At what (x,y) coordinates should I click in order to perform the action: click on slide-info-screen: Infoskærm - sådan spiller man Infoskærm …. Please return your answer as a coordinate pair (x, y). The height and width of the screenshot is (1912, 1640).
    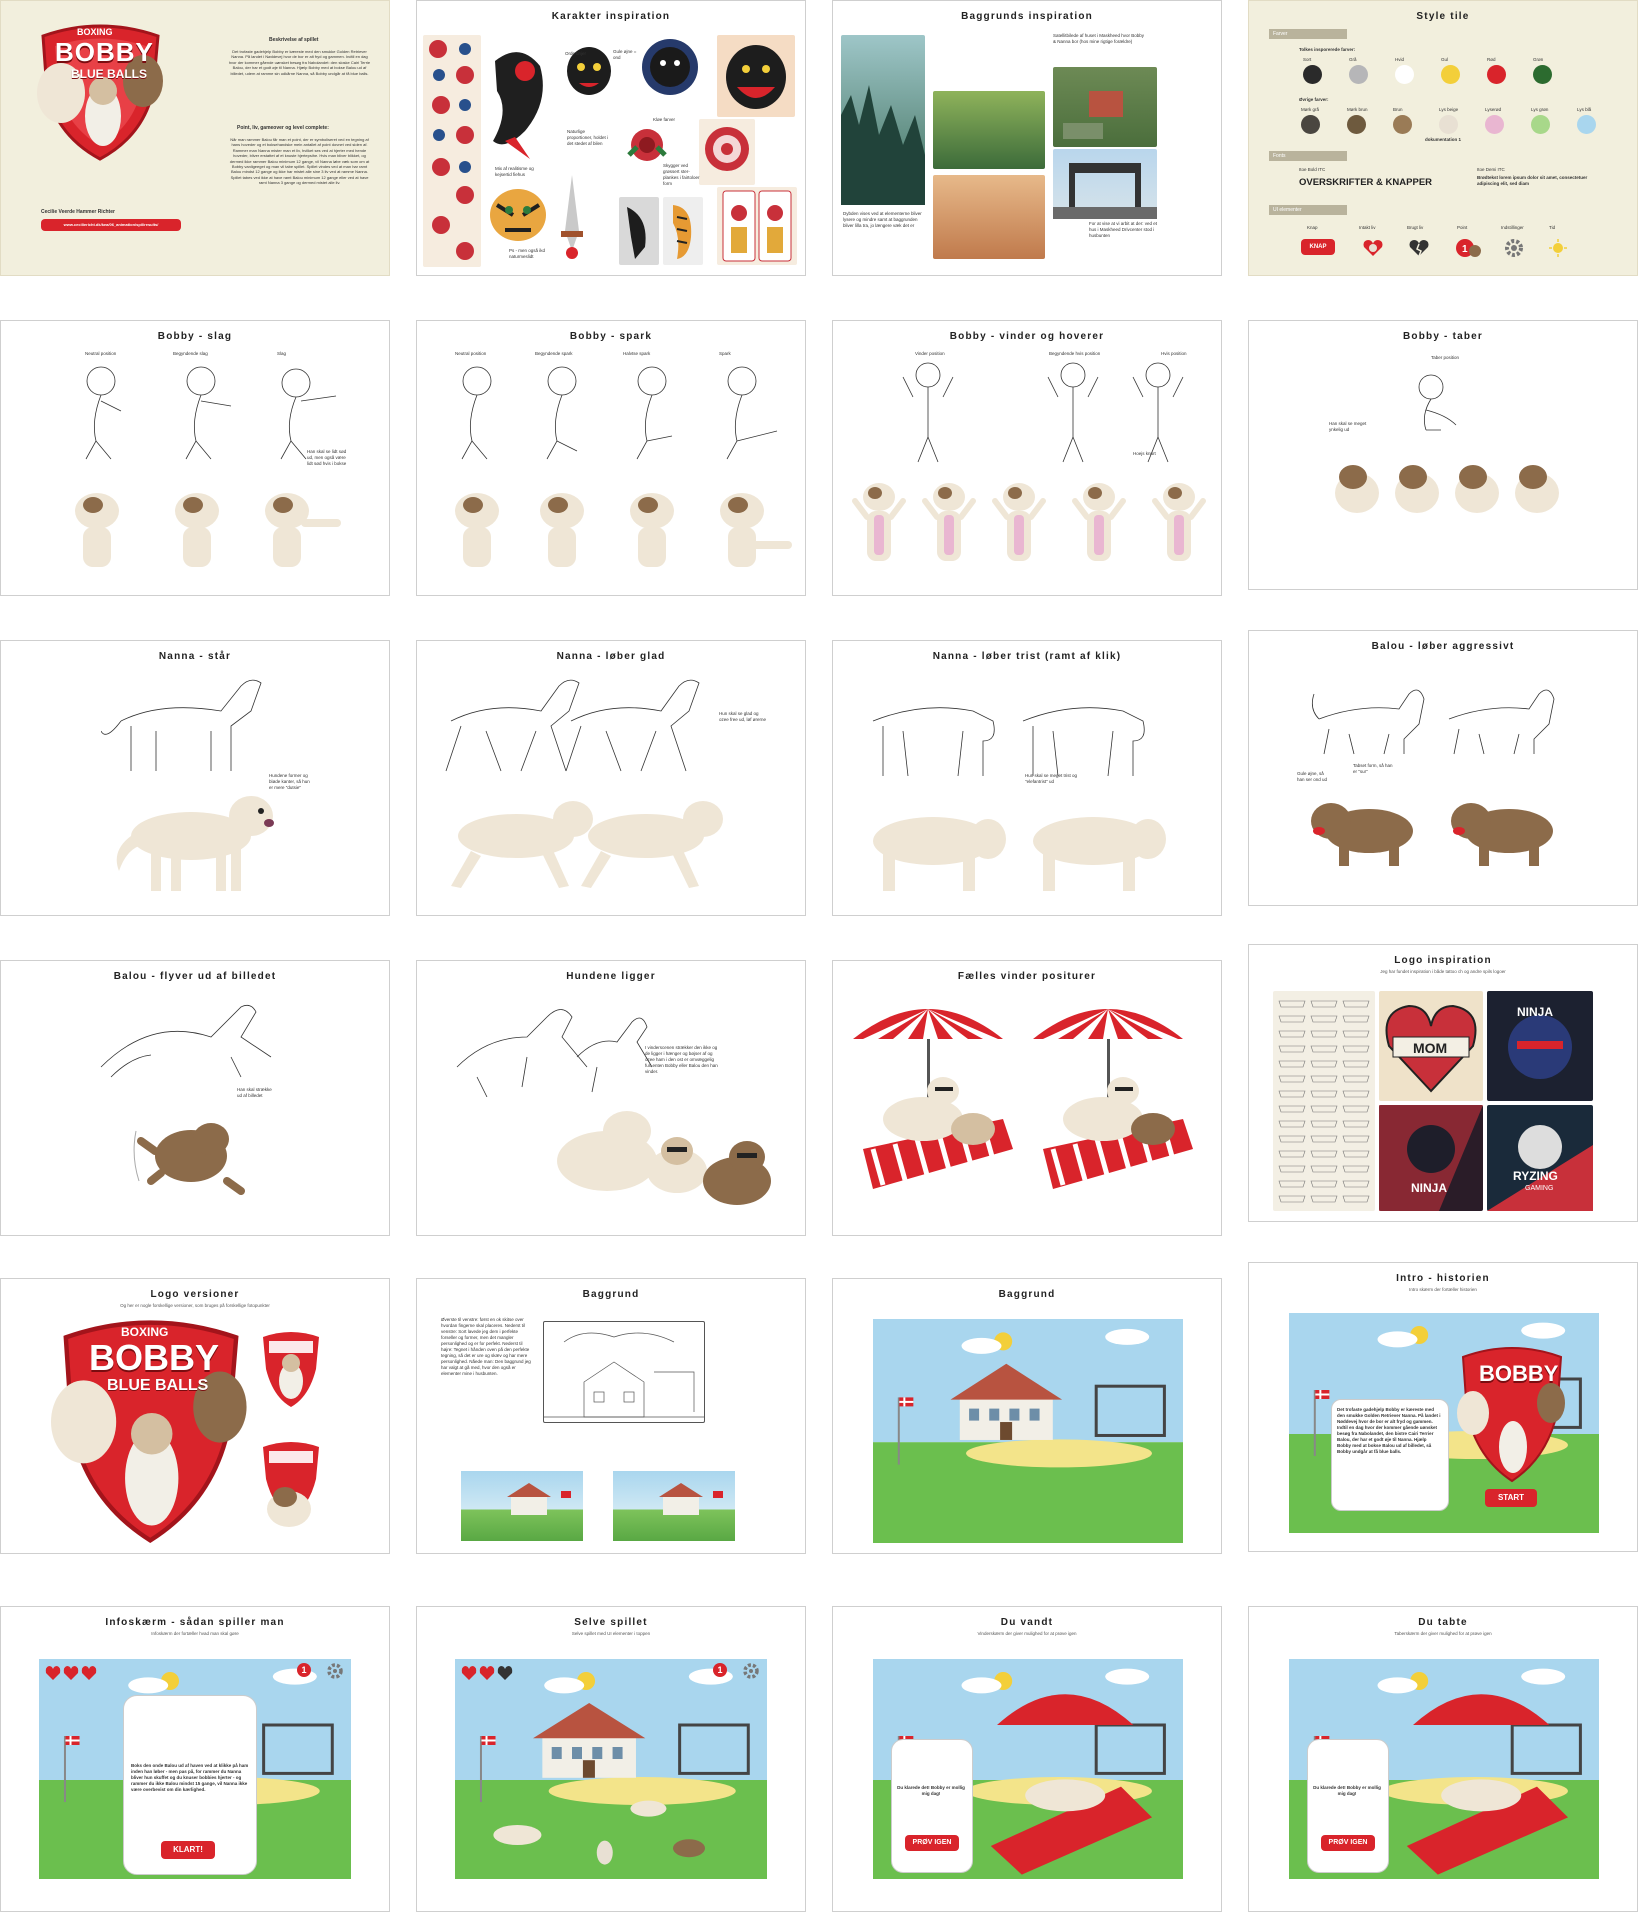
    Looking at the image, I should click on (195, 1759).